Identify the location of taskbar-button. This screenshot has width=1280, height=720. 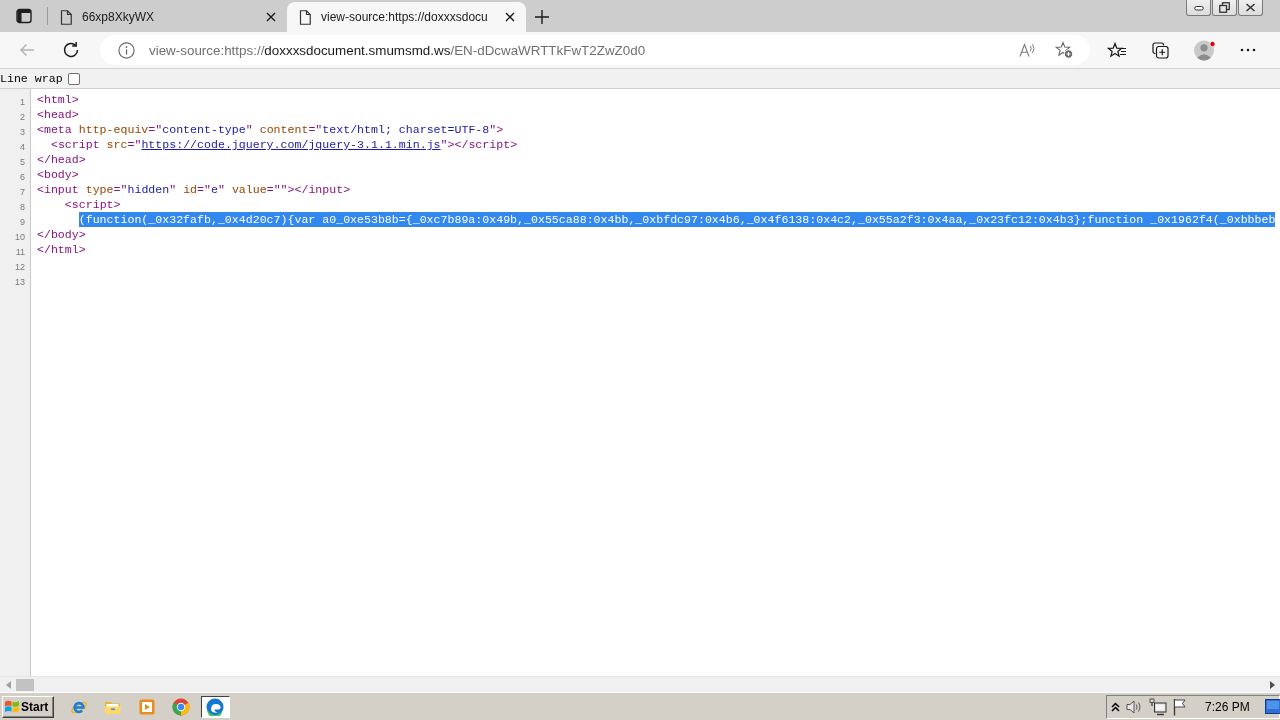
(215, 706).